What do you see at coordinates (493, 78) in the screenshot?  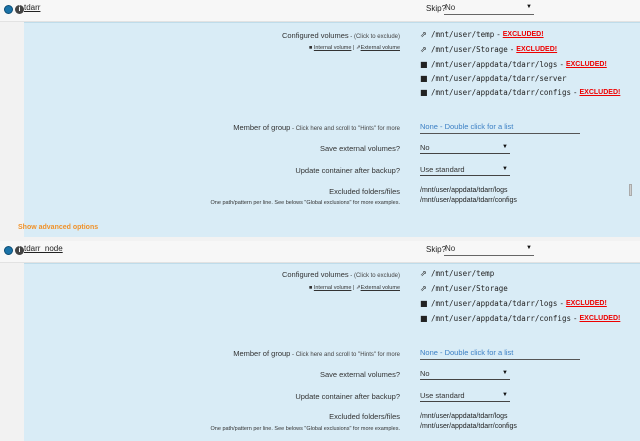 I see `volume-item: ■/mnt/user/appdata/tdarr/server` at bounding box center [493, 78].